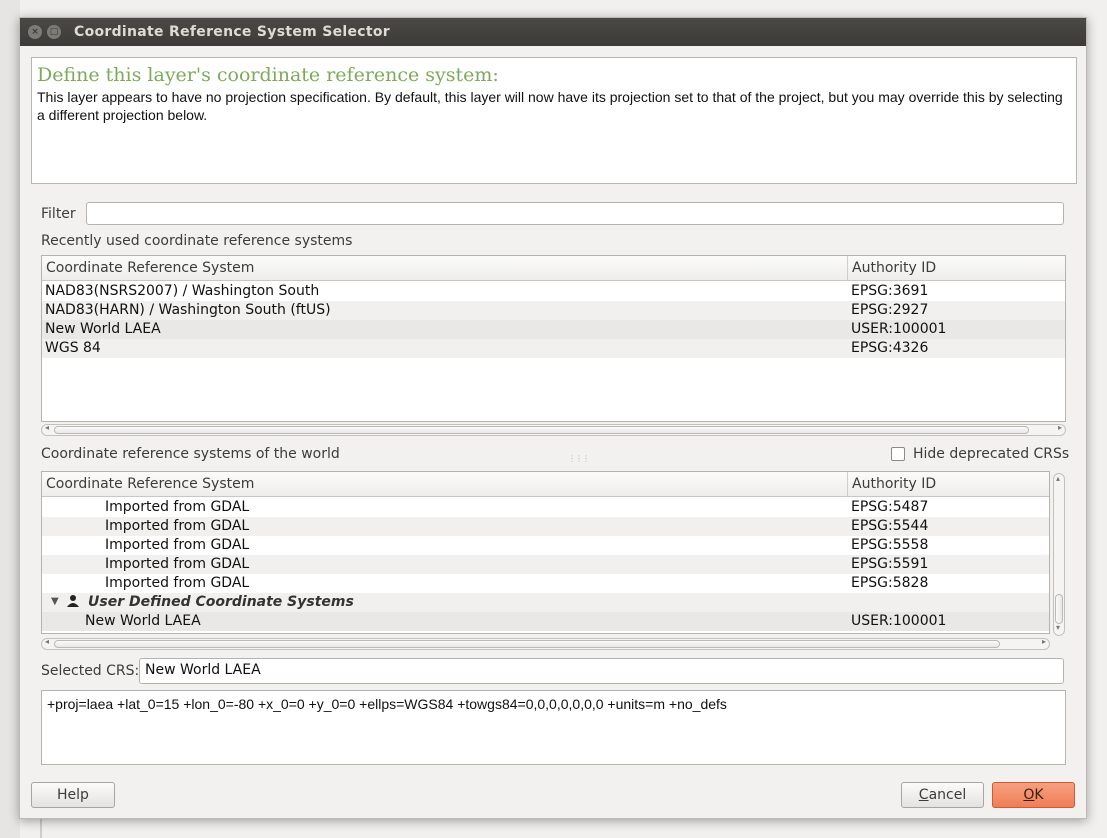 This screenshot has height=838, width=1107. What do you see at coordinates (35, 32) in the screenshot?
I see `close-icon: ×` at bounding box center [35, 32].